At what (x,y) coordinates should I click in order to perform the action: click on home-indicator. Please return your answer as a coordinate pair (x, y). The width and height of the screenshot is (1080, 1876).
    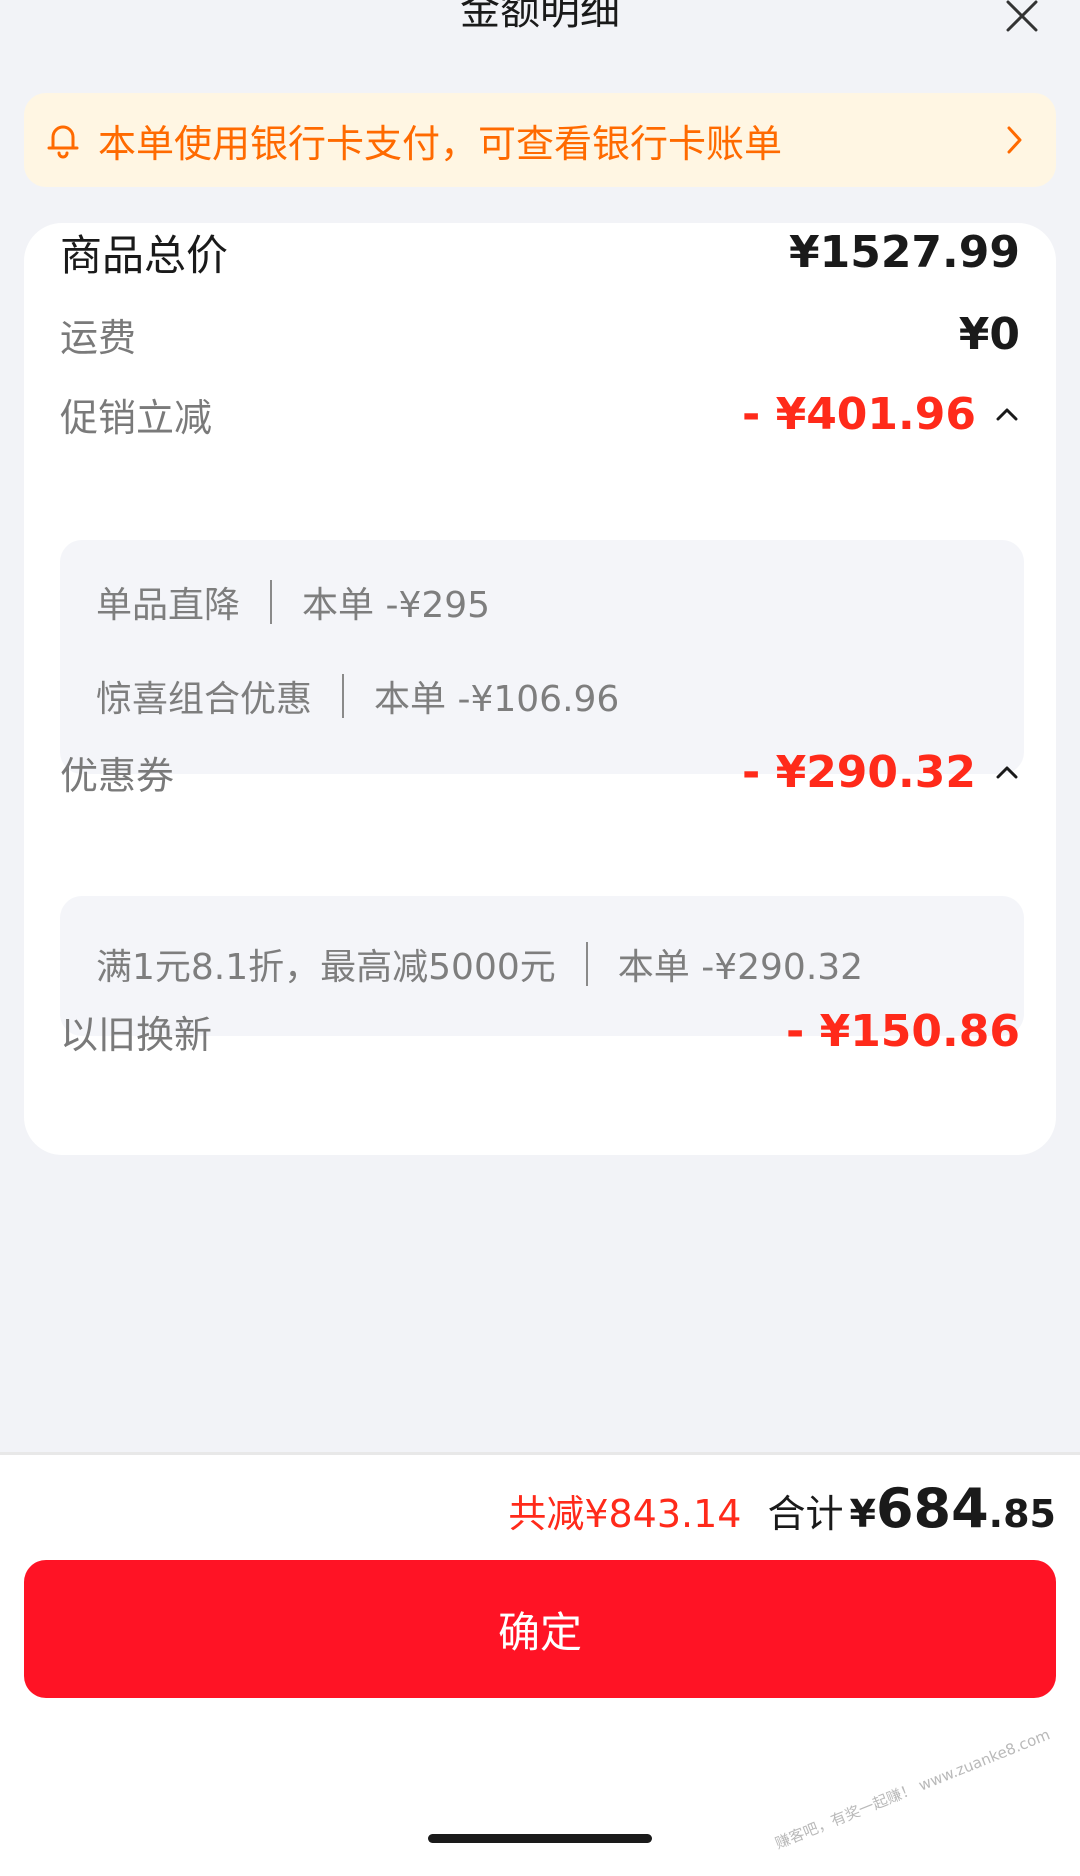
    Looking at the image, I should click on (540, 1838).